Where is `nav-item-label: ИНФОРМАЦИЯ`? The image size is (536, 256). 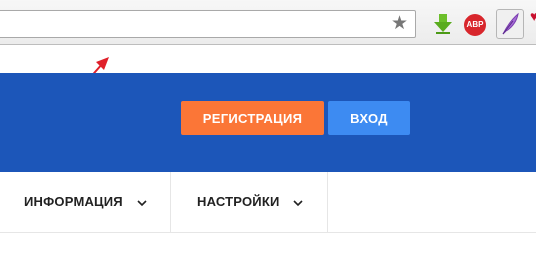
nav-item-label: ИНФОРМАЦИЯ is located at coordinates (73, 201).